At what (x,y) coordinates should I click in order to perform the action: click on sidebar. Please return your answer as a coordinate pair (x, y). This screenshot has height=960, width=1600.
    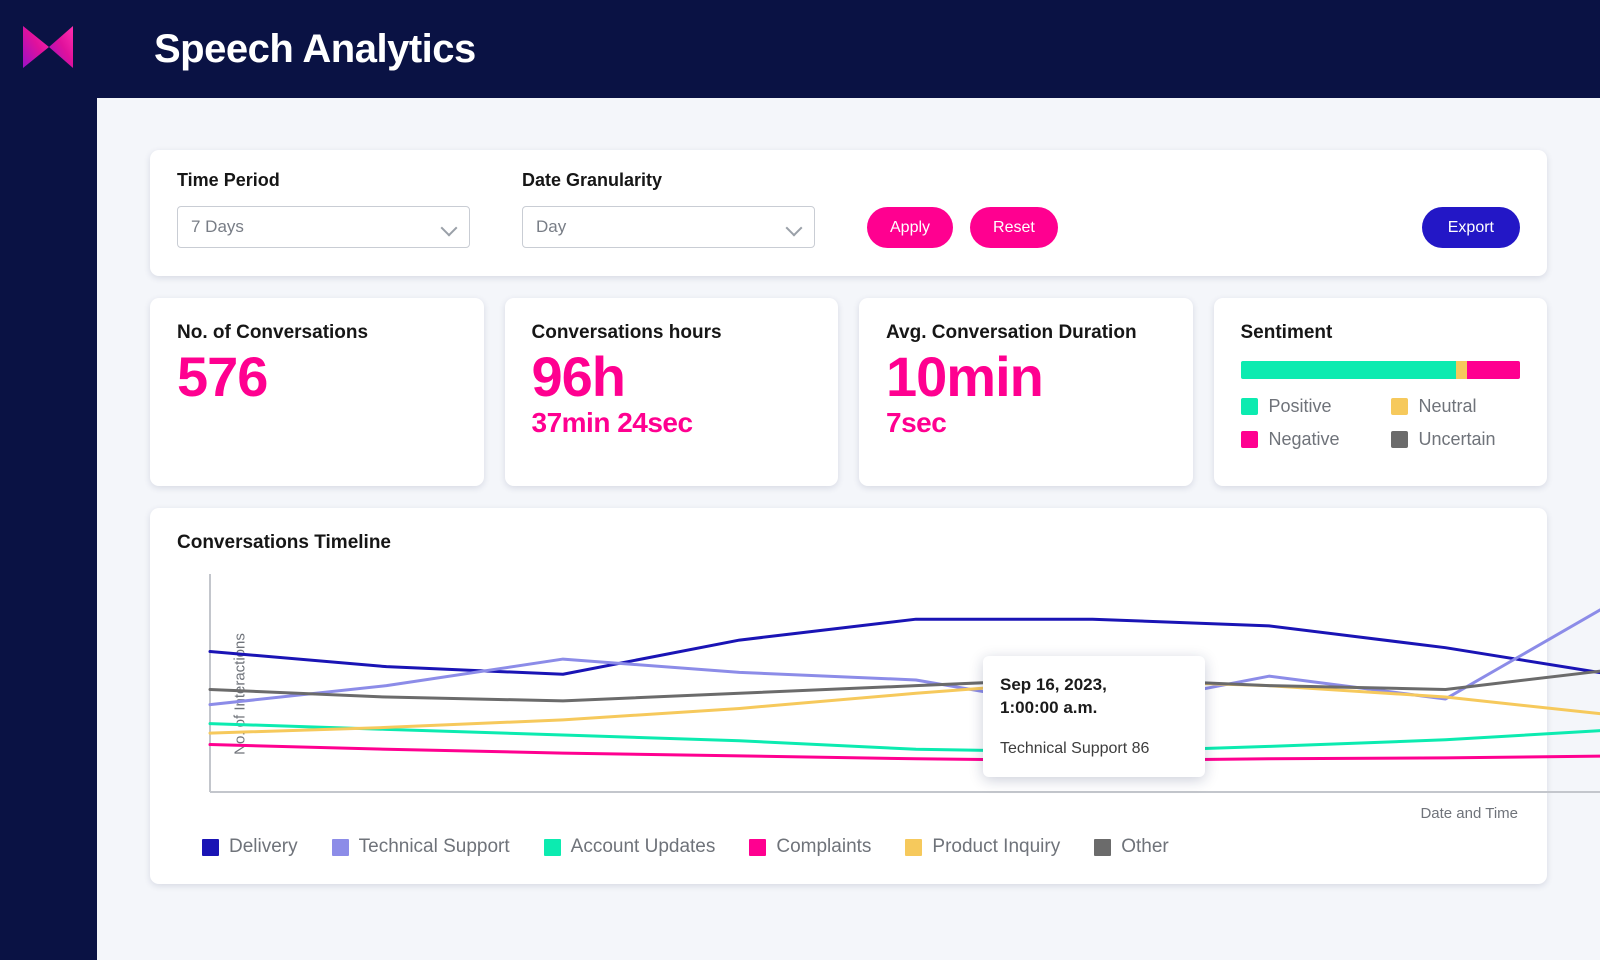
    Looking at the image, I should click on (48, 480).